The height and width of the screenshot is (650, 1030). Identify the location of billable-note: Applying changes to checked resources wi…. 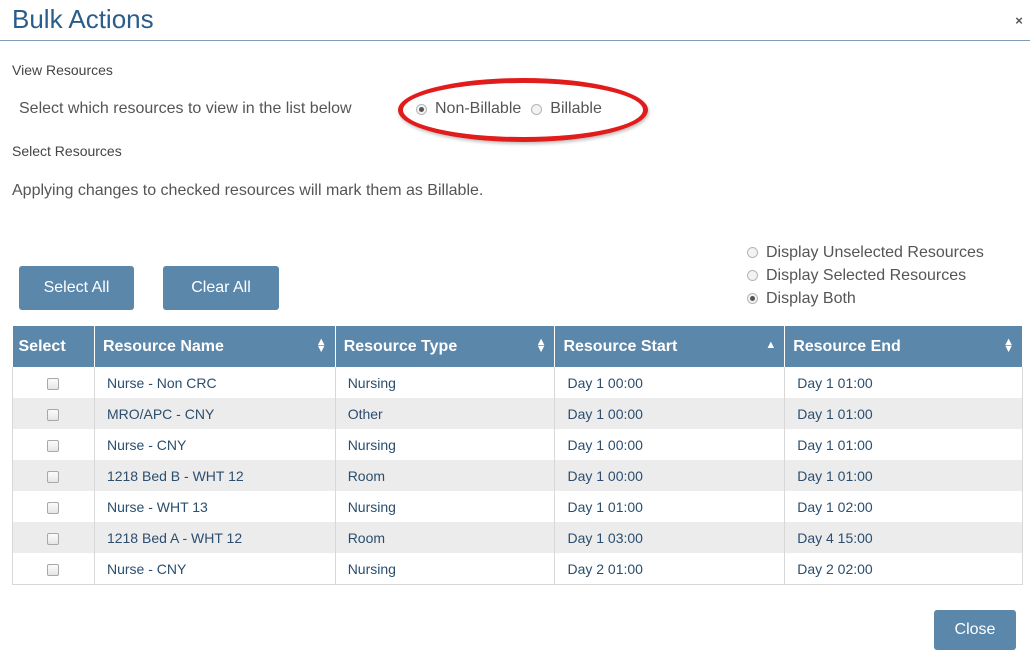
(248, 190).